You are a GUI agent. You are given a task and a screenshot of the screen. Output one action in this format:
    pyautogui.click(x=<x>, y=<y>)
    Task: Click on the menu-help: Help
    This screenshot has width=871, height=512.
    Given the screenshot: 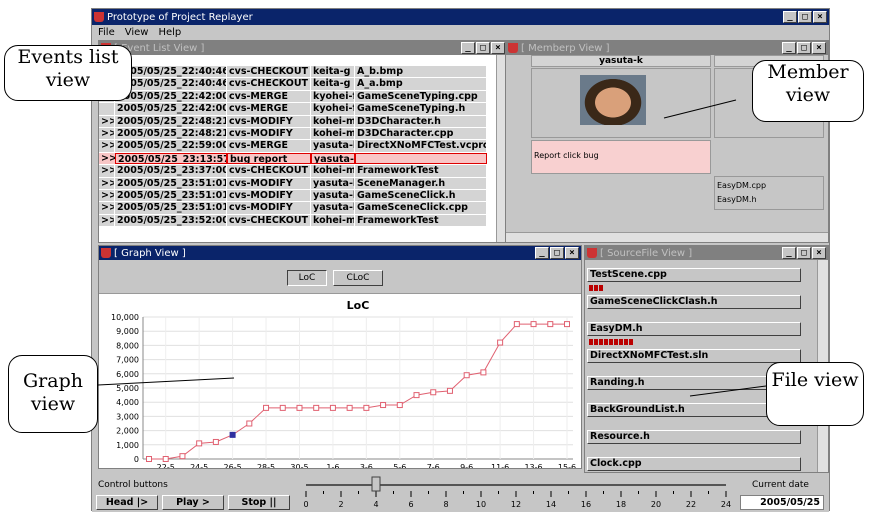 What is the action you would take?
    pyautogui.click(x=169, y=32)
    